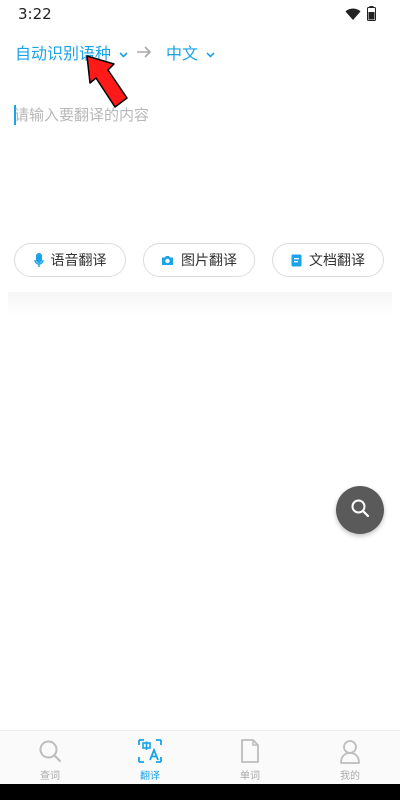 The width and height of the screenshot is (400, 800). Describe the element at coordinates (209, 261) in the screenshot. I see `image-translate-label: 图片翻译` at that location.